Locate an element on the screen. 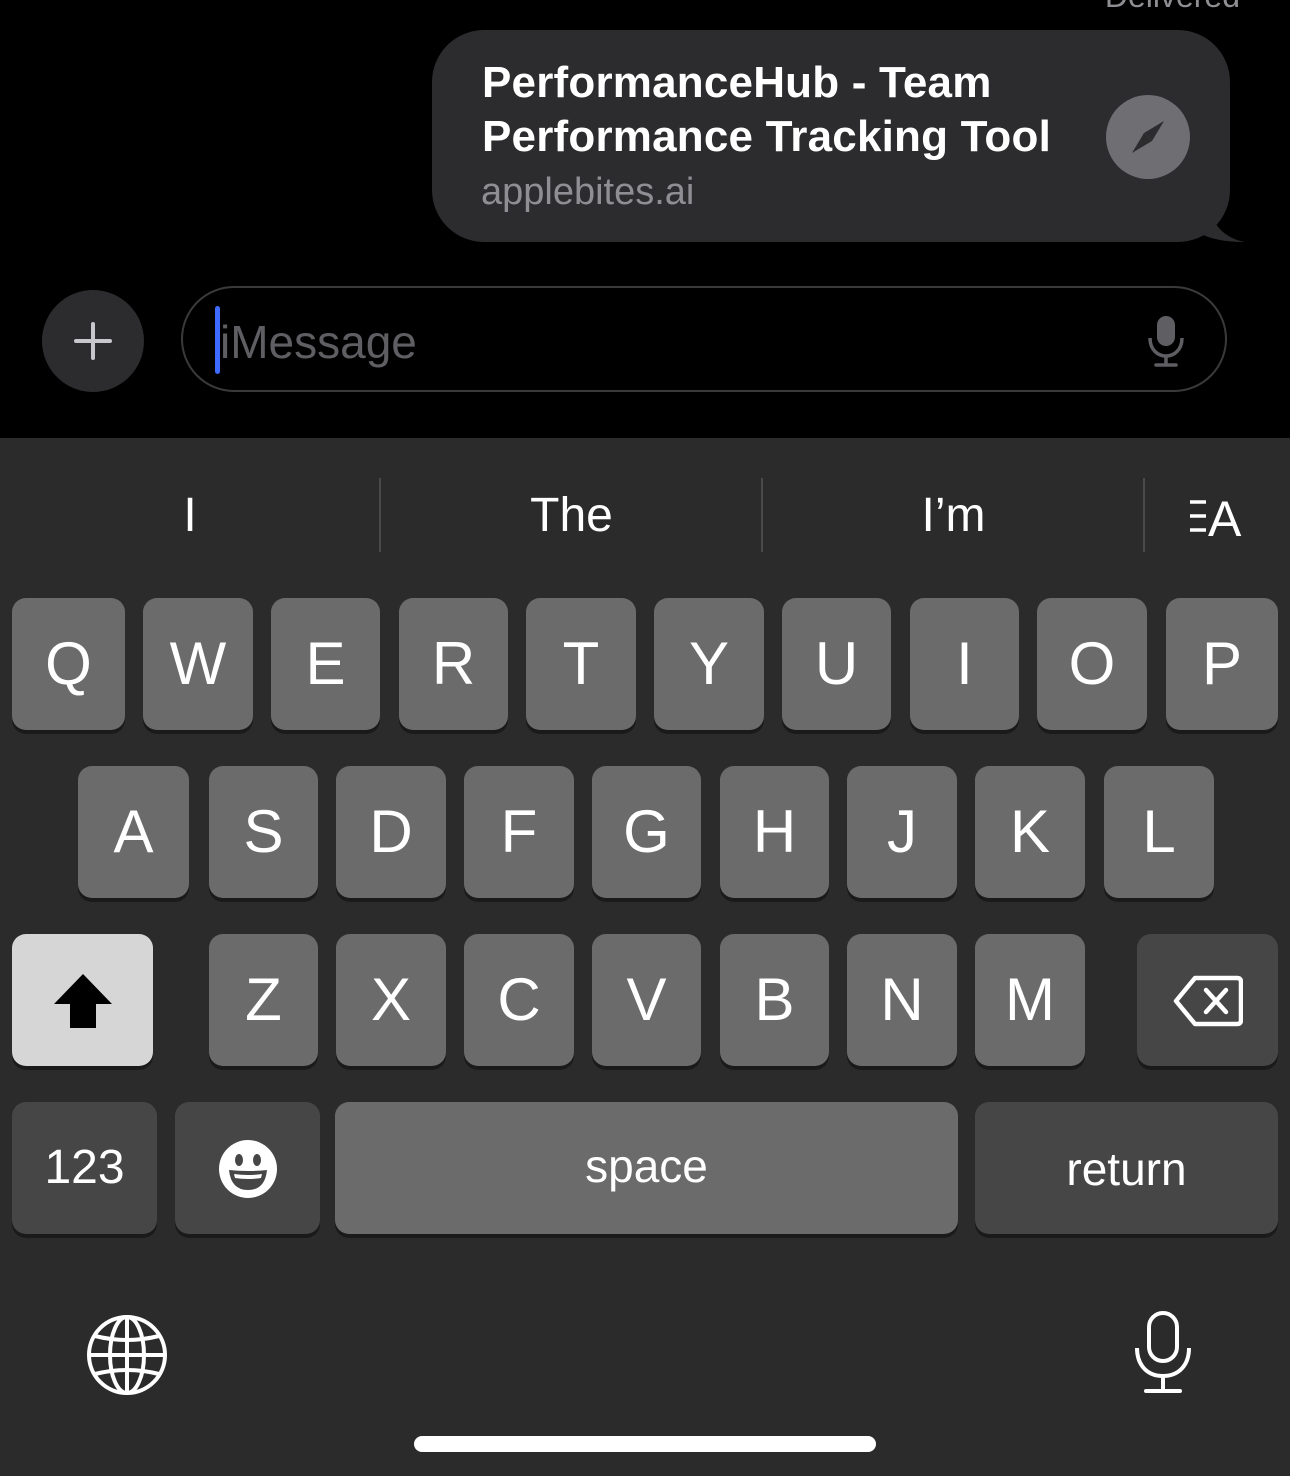  shift-icon is located at coordinates (83, 1001).